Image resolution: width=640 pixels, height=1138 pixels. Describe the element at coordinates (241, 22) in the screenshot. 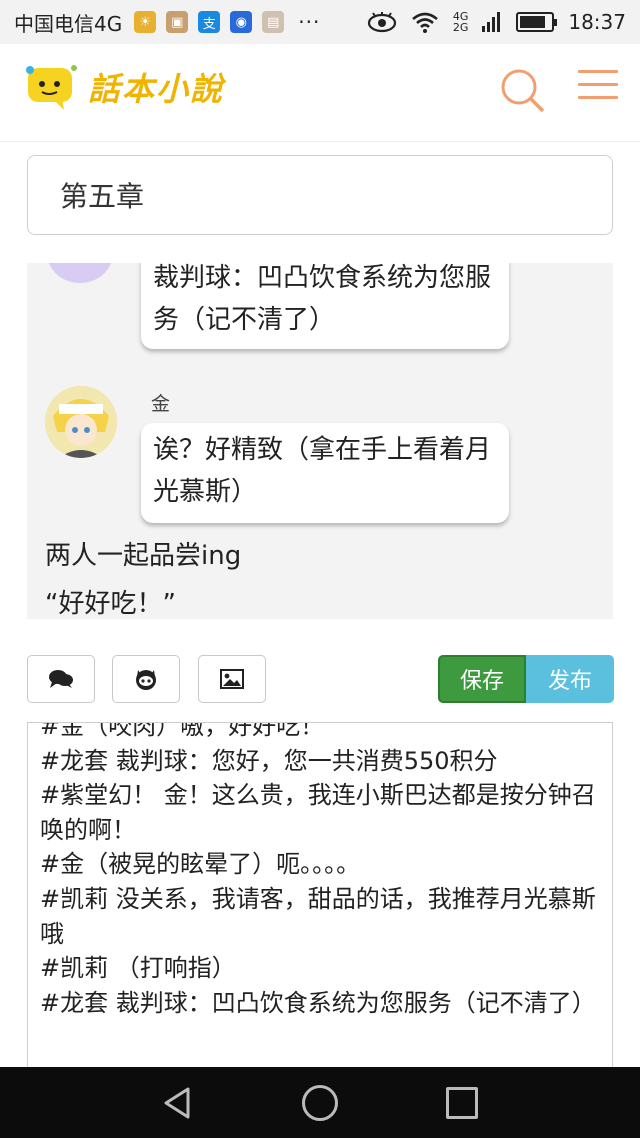

I see `shield-app-icon: ◉` at that location.